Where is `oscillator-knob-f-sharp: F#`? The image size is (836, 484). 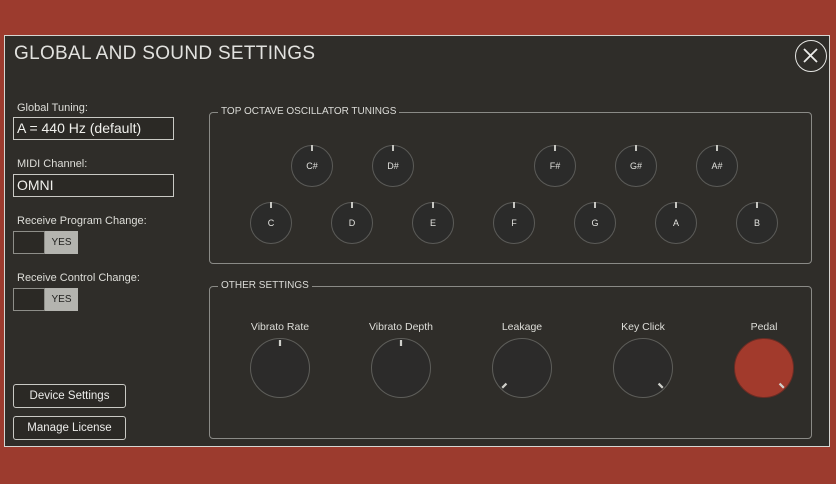 oscillator-knob-f-sharp: F# is located at coordinates (555, 166).